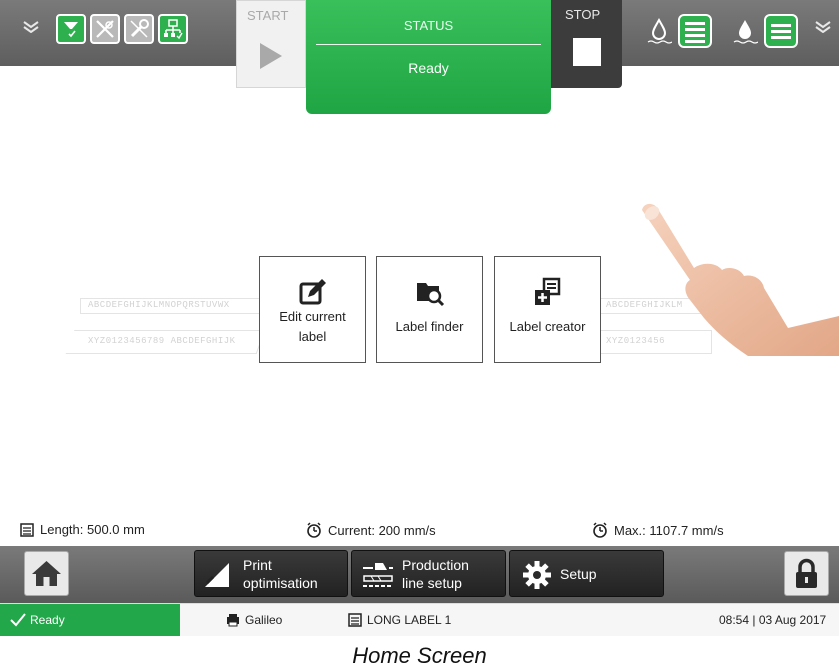 The width and height of the screenshot is (839, 670). I want to click on ink-drop-icon, so click(659, 30).